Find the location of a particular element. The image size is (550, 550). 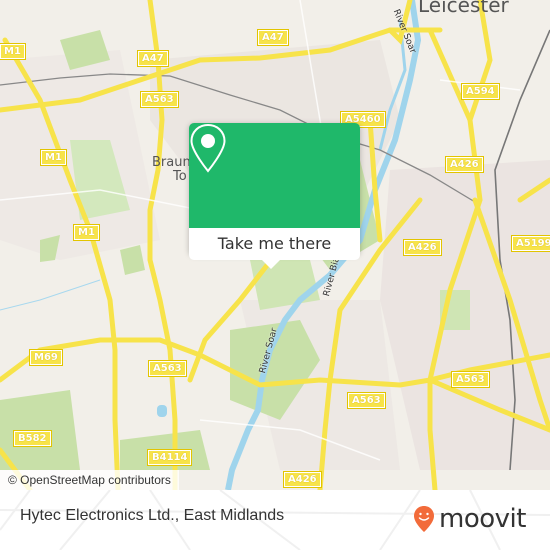

moovit-pin-icon is located at coordinates (424, 519).